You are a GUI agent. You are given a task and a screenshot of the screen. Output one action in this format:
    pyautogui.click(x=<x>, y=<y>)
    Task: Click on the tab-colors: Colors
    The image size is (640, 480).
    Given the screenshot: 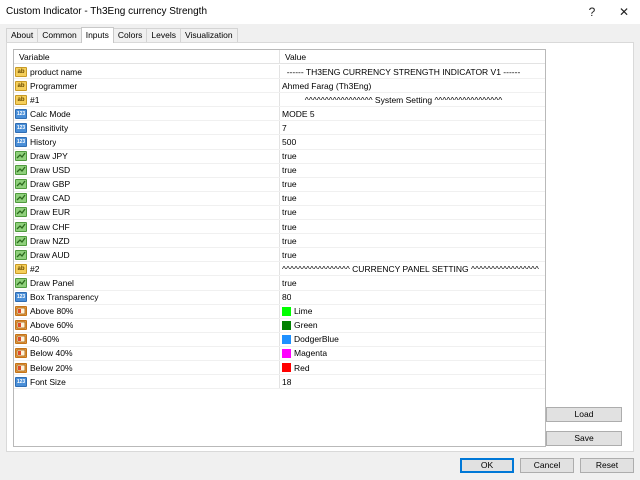 What is the action you would take?
    pyautogui.click(x=130, y=35)
    